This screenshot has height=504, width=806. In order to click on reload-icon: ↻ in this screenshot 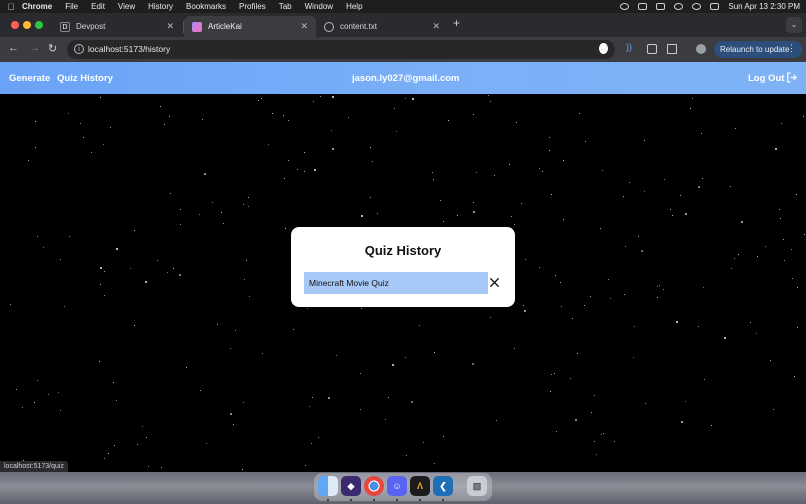, I will do `click(52, 48)`.